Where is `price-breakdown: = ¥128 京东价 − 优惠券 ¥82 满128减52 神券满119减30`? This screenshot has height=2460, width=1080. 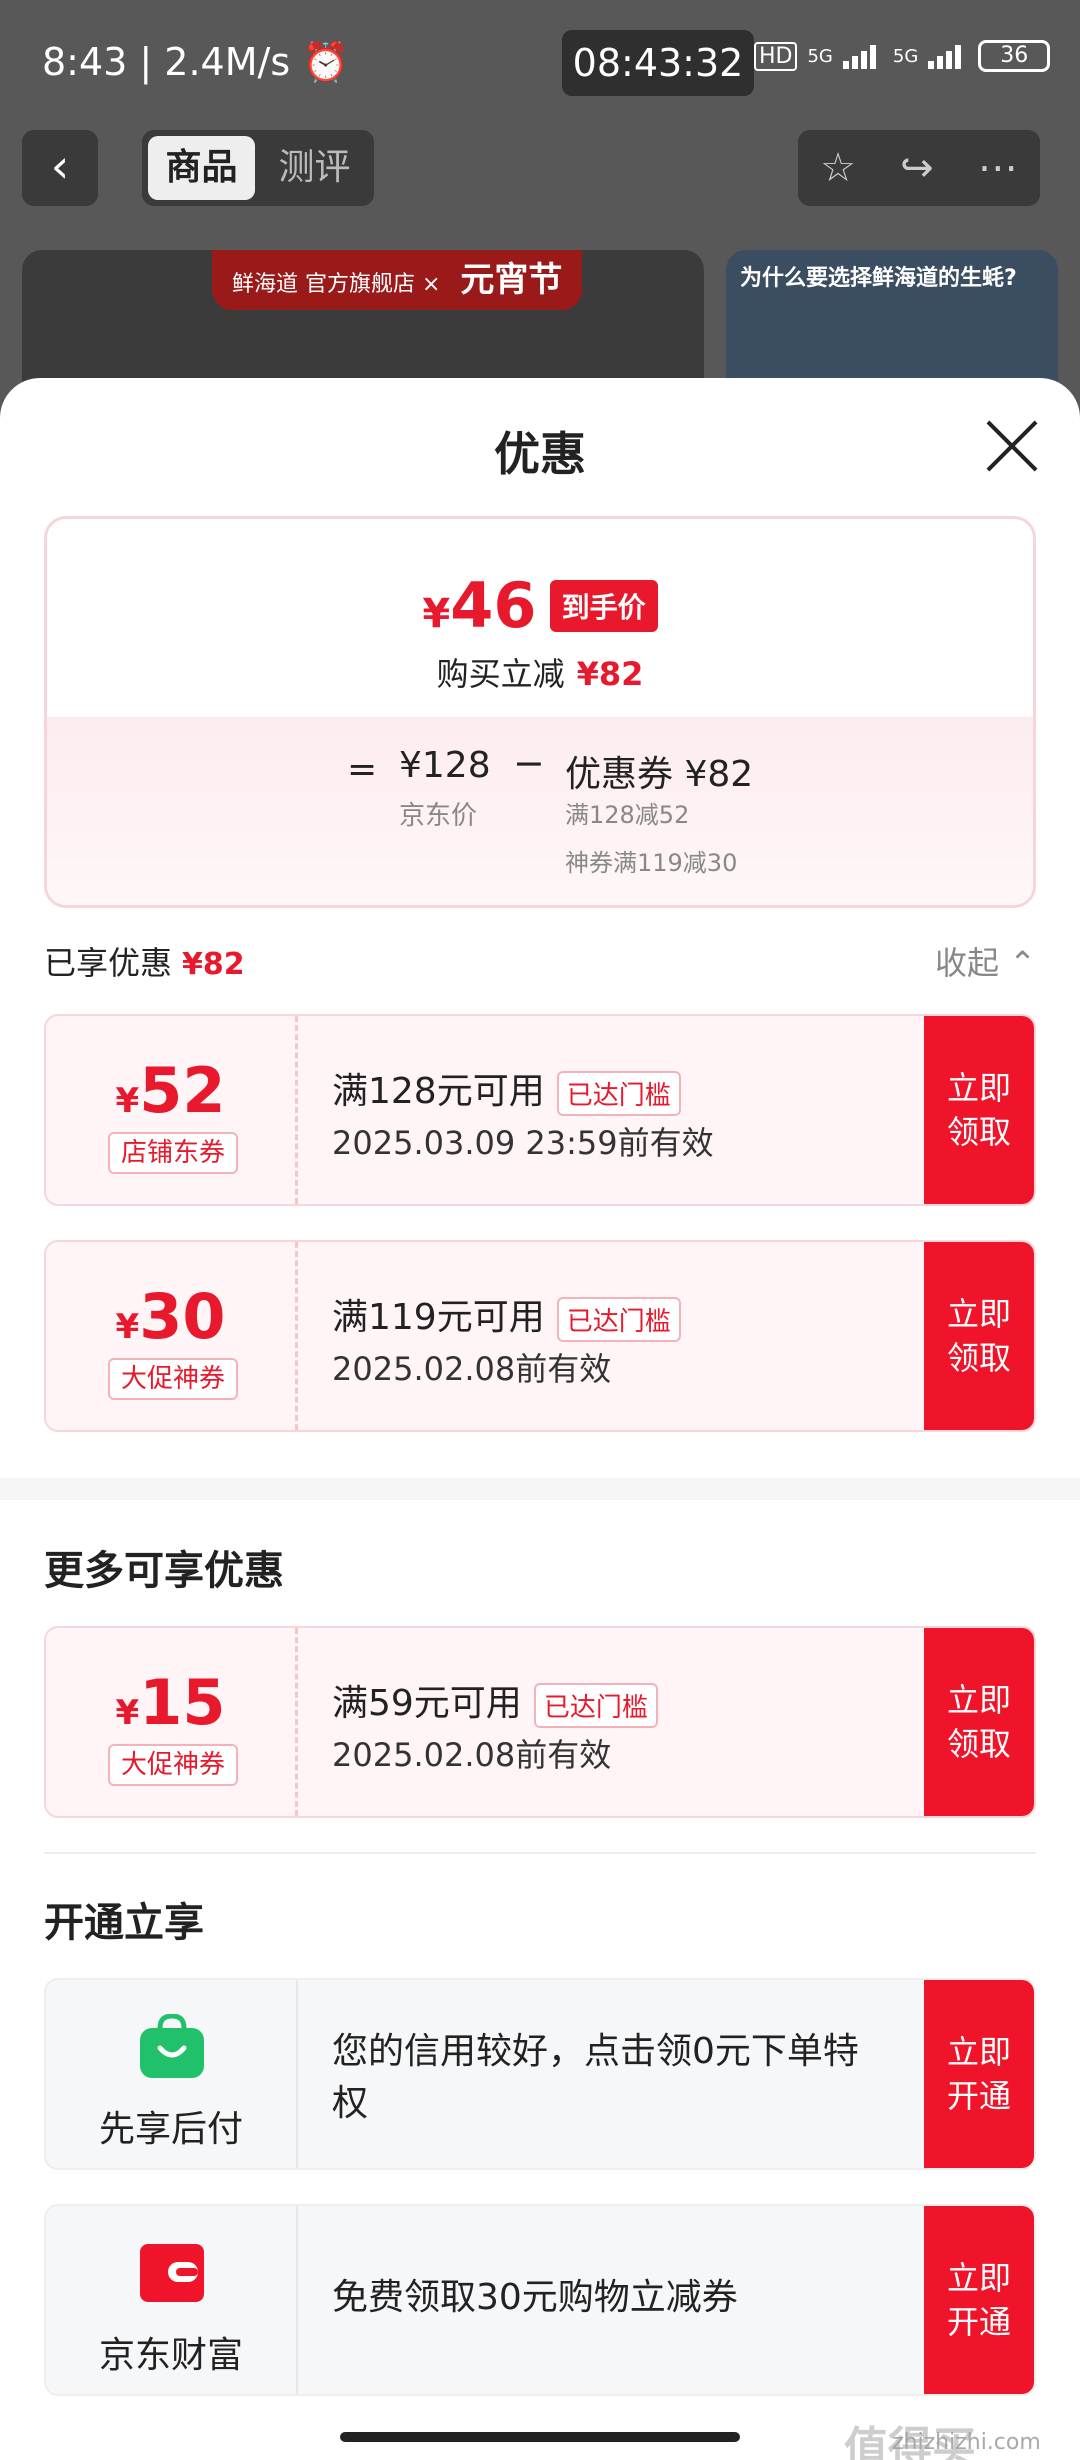
price-breakdown: = ¥128 京东价 − 优惠券 ¥82 满128减52 神券满119减30 is located at coordinates (540, 811).